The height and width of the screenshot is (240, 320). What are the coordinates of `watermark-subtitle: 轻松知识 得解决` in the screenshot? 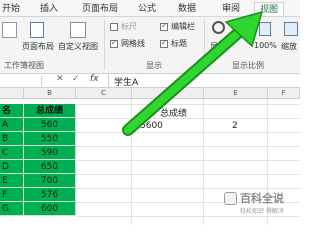 It's located at (262, 211).